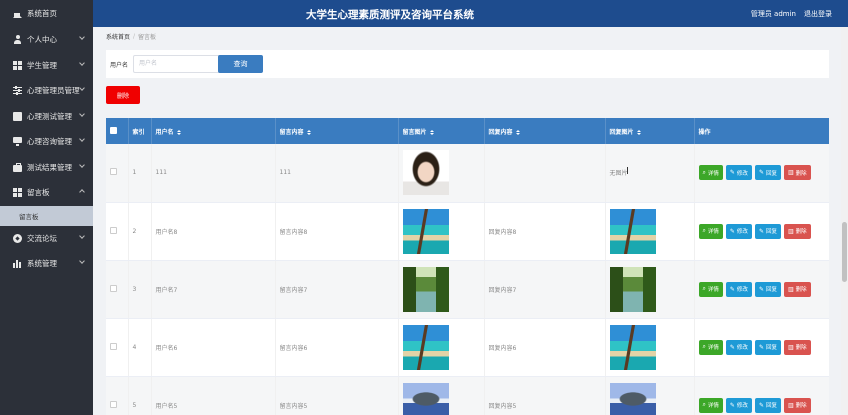 This screenshot has width=848, height=415. Describe the element at coordinates (732, 347) in the screenshot. I see `edit-icon: ✎` at that location.